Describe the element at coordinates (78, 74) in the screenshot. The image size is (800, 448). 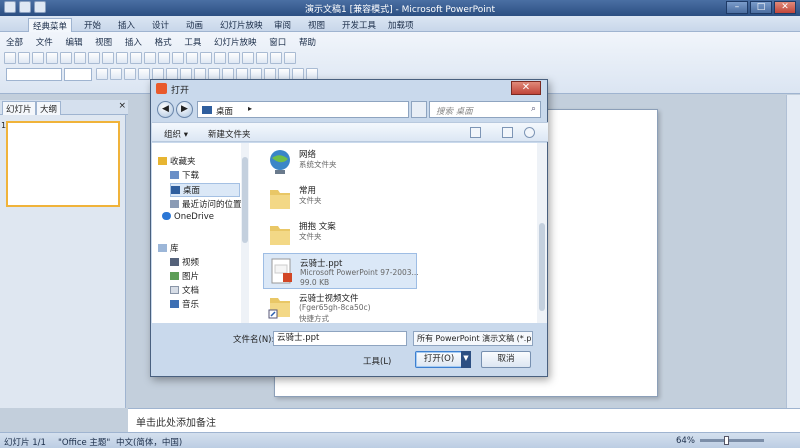
I see `font-size-combo` at that location.